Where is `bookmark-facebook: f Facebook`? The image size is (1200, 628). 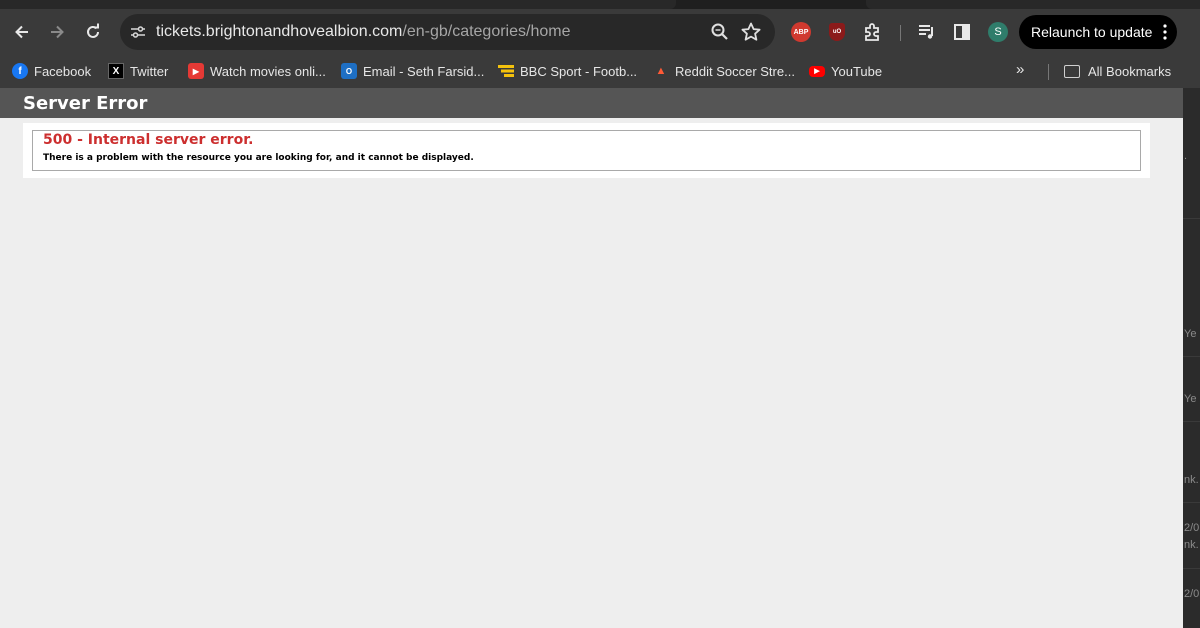 bookmark-facebook: f Facebook is located at coordinates (51, 71).